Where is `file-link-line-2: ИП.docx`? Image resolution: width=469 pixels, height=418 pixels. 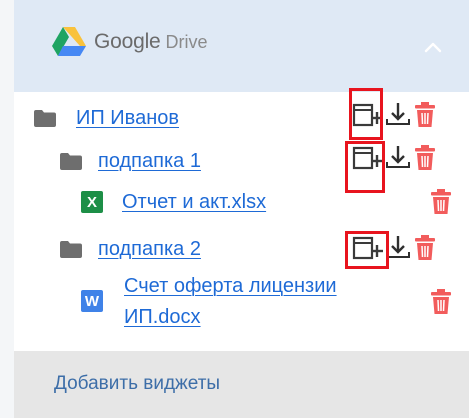
file-link-line-2: ИП.docx is located at coordinates (162, 317).